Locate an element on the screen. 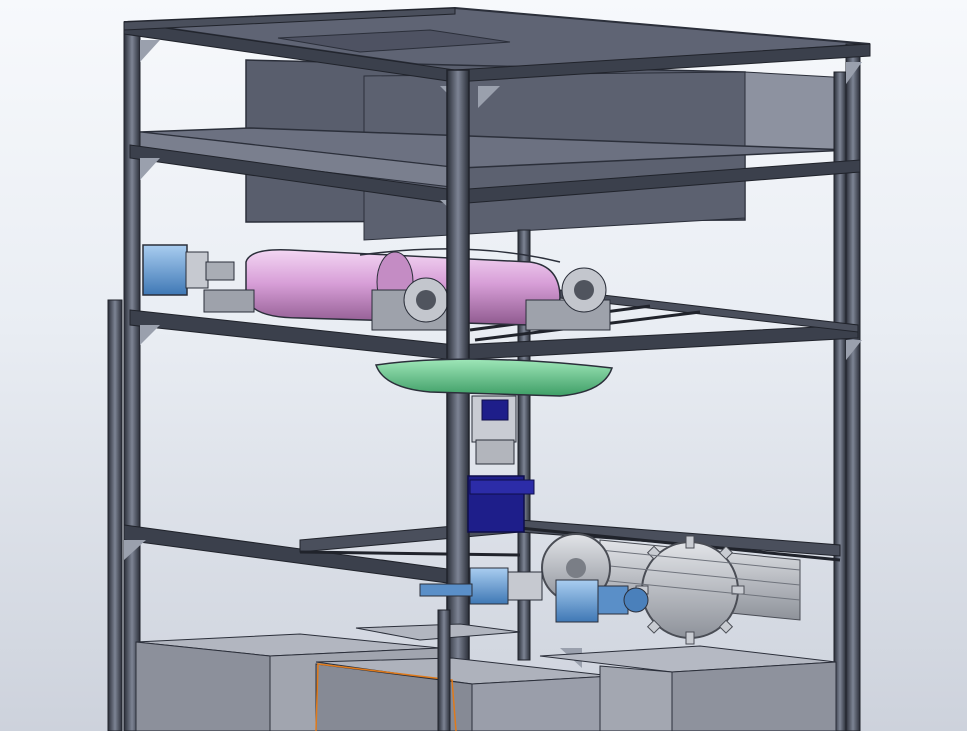 The image size is (967, 731). gear-motor-right is located at coordinates (577, 601).